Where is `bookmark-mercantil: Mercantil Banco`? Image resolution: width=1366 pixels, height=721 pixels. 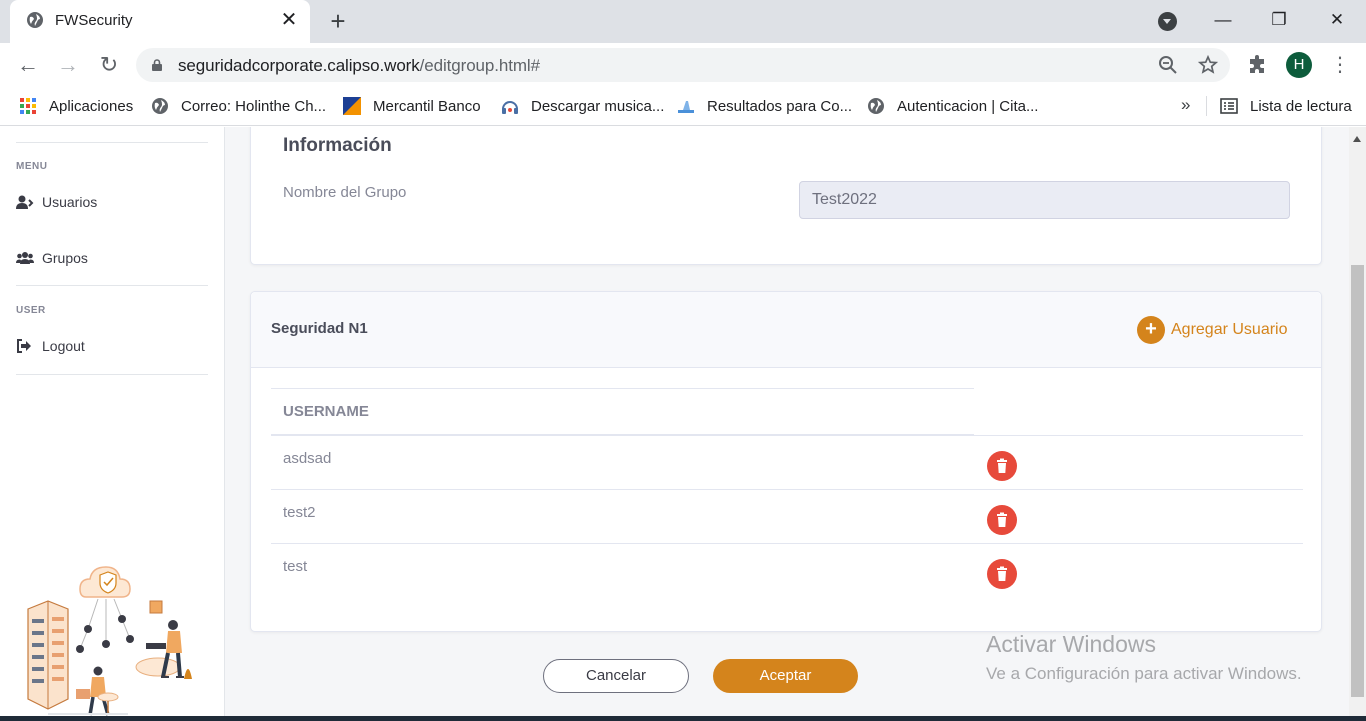 bookmark-mercantil: Mercantil Banco is located at coordinates (412, 106).